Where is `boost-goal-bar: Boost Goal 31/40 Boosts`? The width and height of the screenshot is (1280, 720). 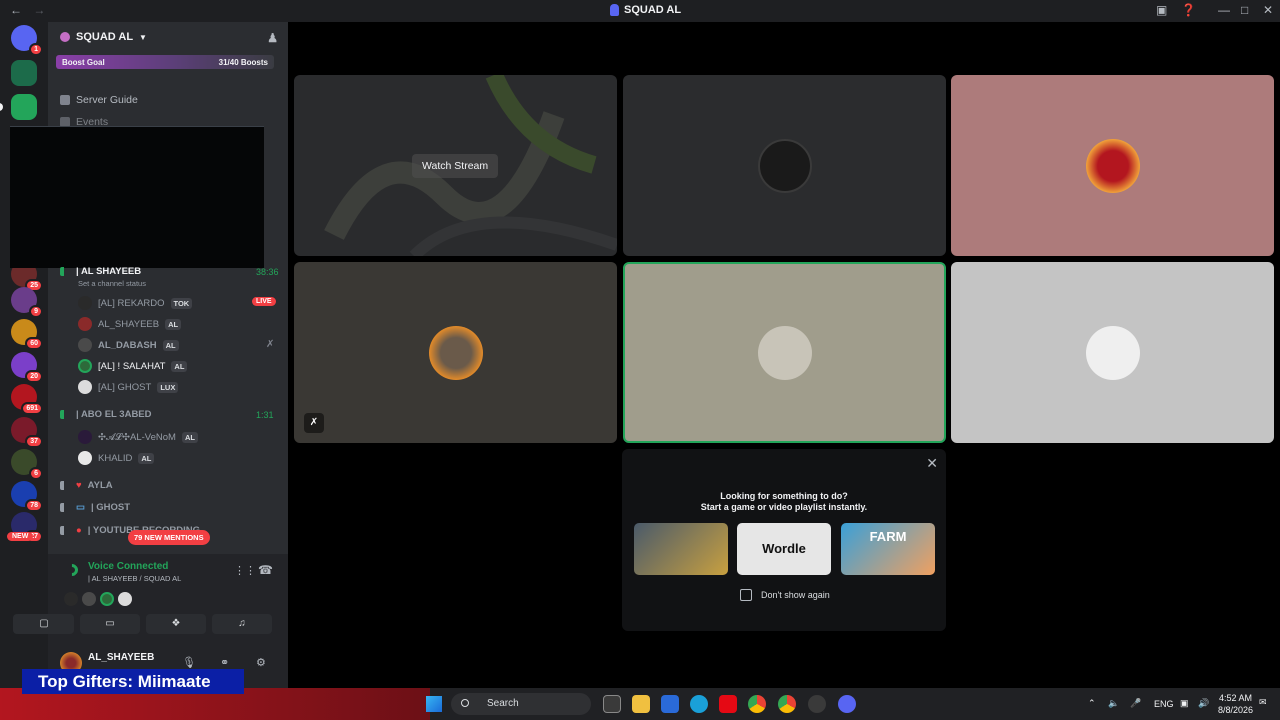 boost-goal-bar: Boost Goal 31/40 Boosts is located at coordinates (165, 62).